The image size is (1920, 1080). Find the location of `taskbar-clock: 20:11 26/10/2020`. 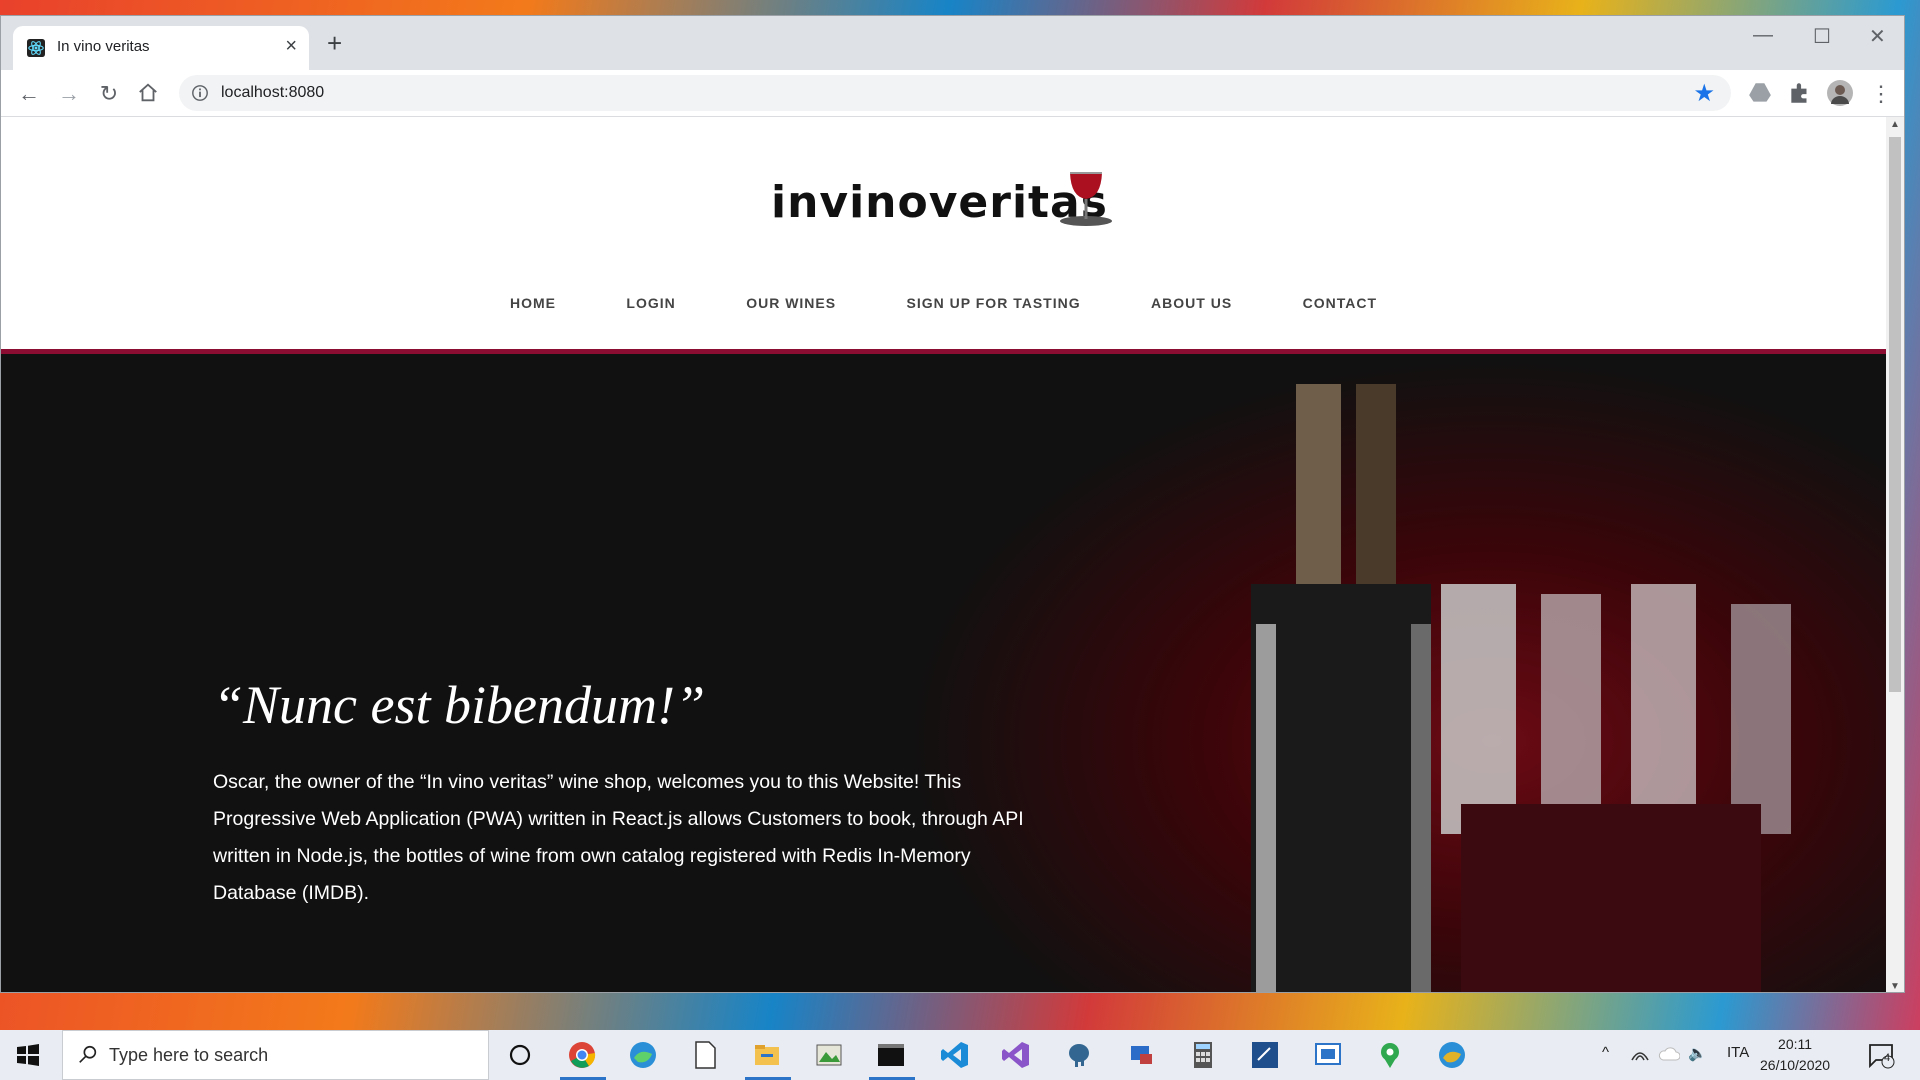

taskbar-clock: 20:11 26/10/2020 is located at coordinates (1795, 1055).